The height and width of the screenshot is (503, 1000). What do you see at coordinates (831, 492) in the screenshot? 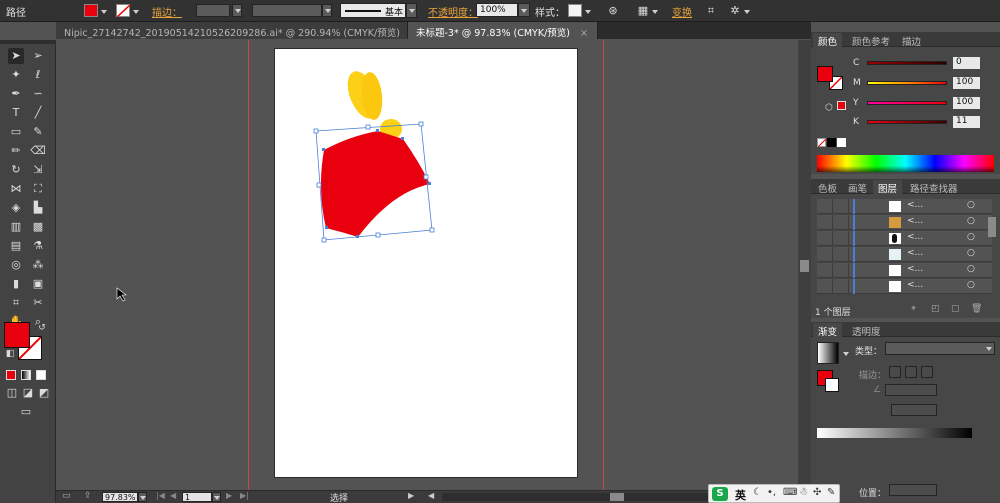
I see `wrench-icon: ✎` at bounding box center [831, 492].